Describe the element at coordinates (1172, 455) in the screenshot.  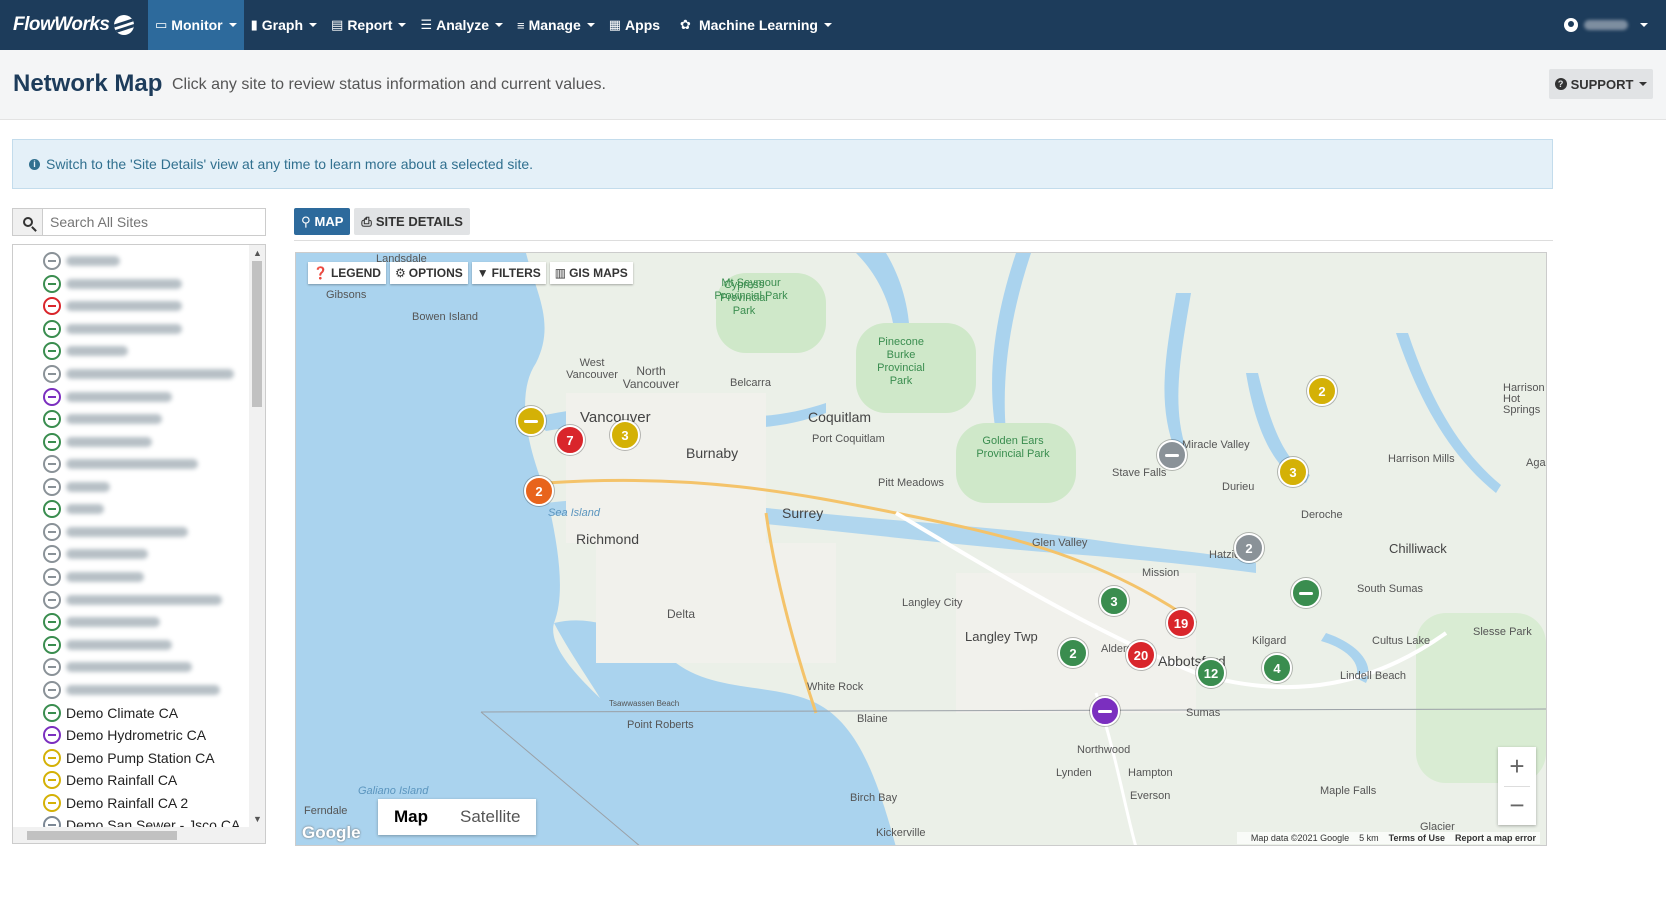
I see `sewer-site-icon` at that location.